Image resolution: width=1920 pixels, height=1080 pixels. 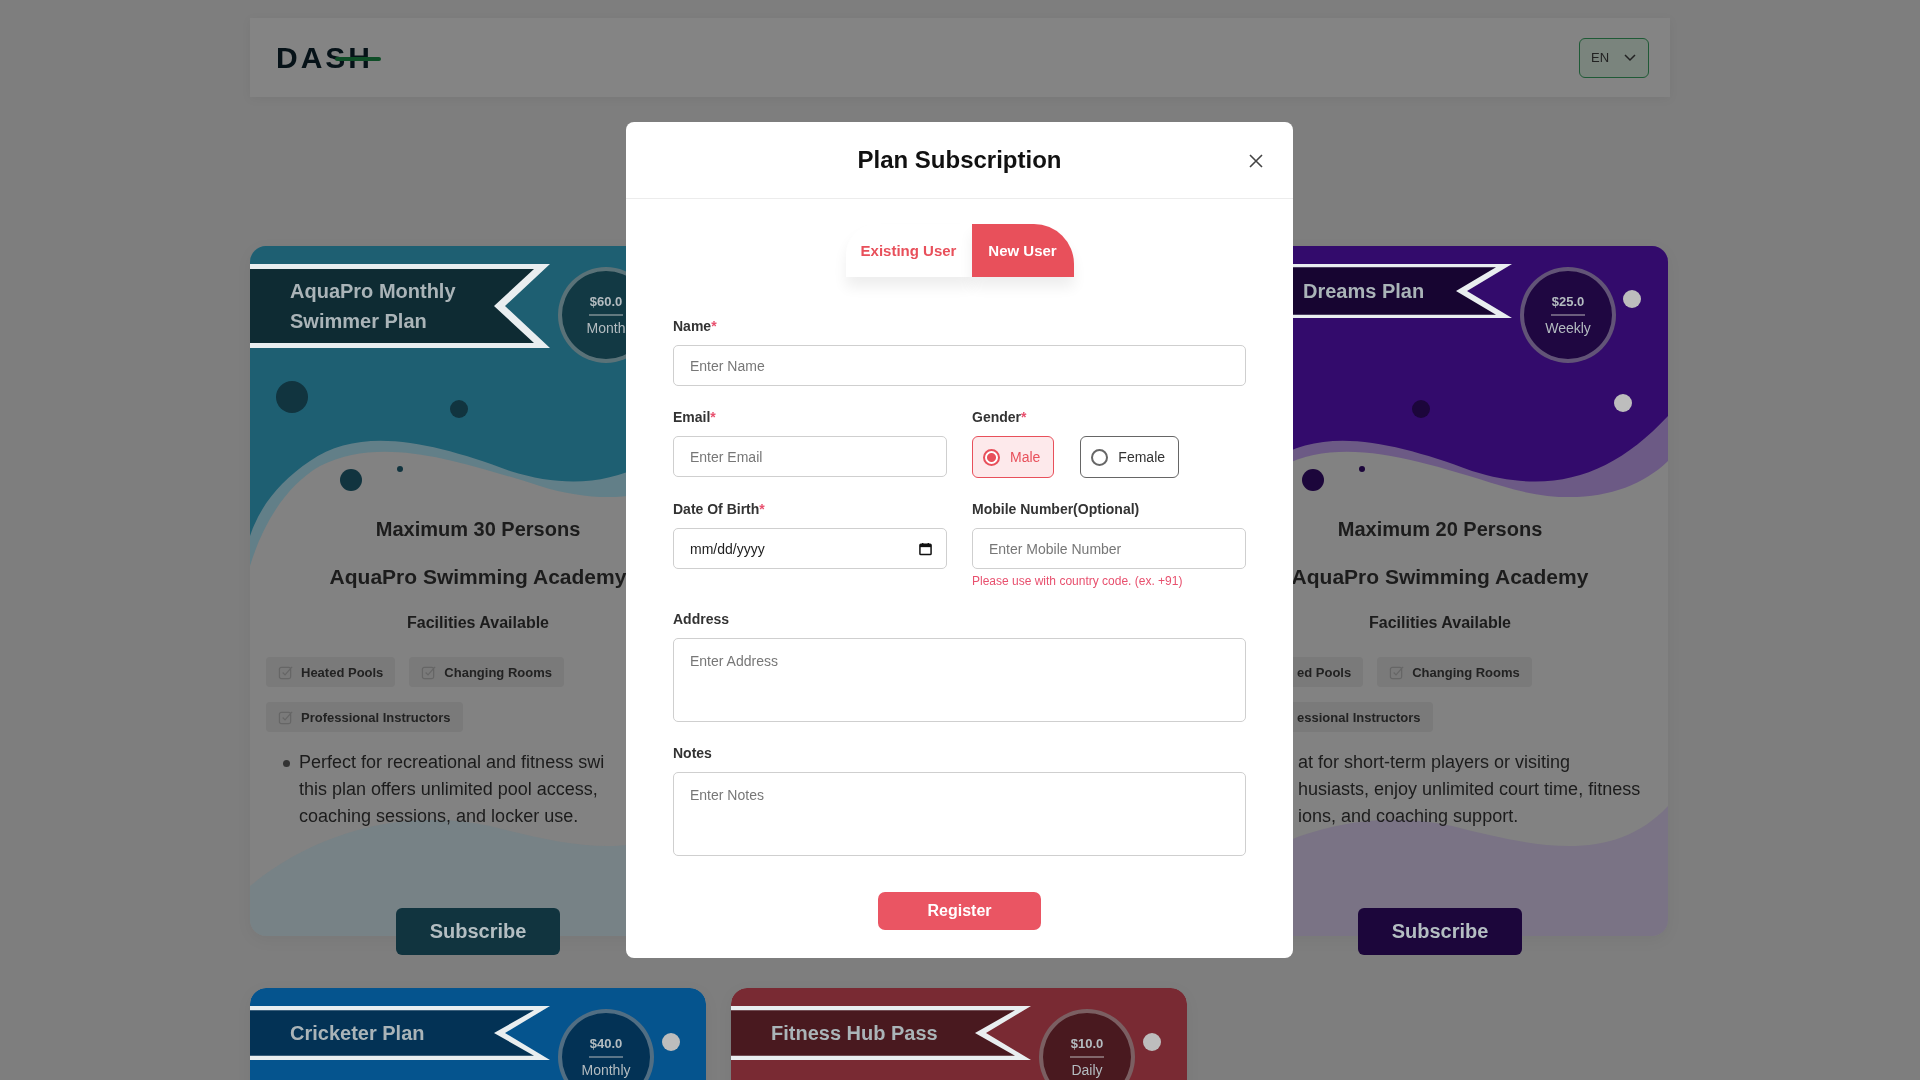 What do you see at coordinates (400, 306) in the screenshot?
I see `plan-title-ribbon: AquaPro Monthly Swimmer Plan` at bounding box center [400, 306].